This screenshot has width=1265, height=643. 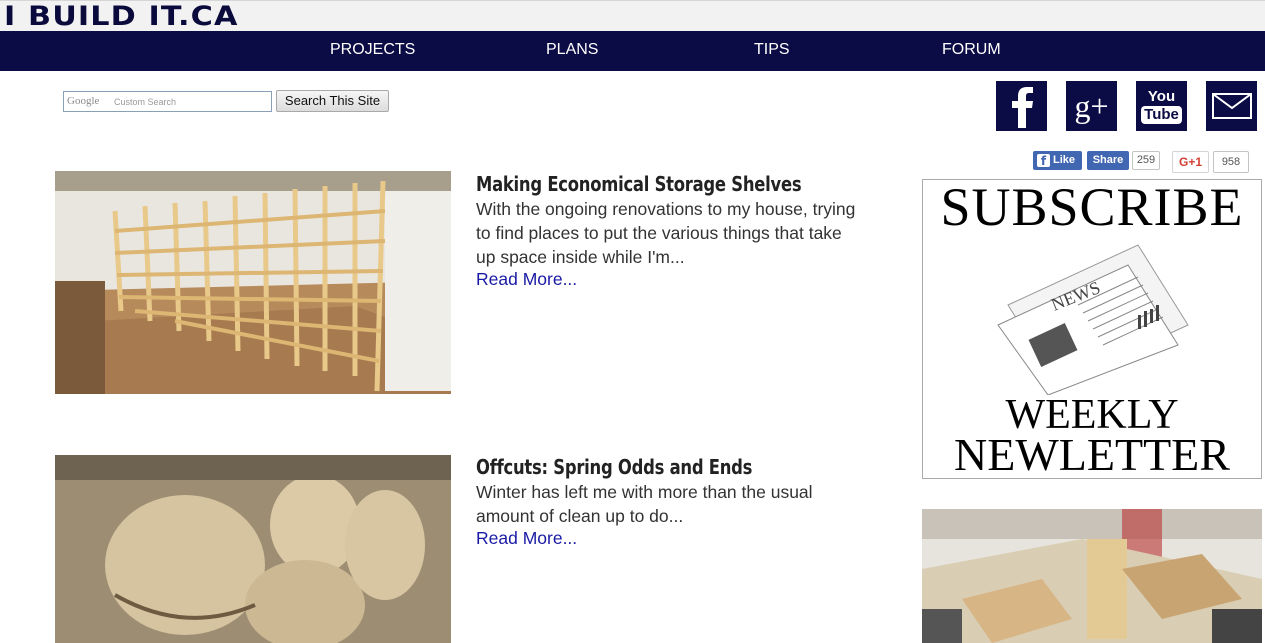 I want to click on google-plus-label: g+, so click(x=1091, y=106).